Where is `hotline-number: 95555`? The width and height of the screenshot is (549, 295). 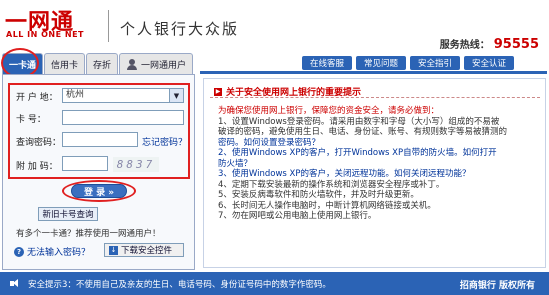
hotline-number: 95555 is located at coordinates (516, 44).